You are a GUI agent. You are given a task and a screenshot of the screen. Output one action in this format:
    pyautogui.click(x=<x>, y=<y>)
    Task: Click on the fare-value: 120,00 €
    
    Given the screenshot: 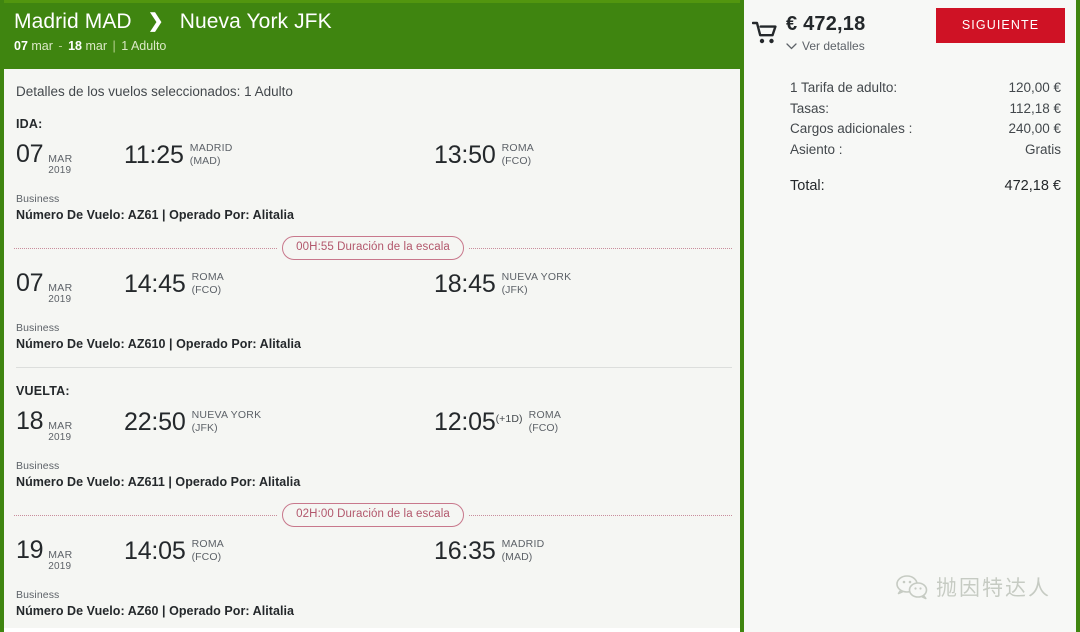 What is the action you would take?
    pyautogui.click(x=1034, y=87)
    